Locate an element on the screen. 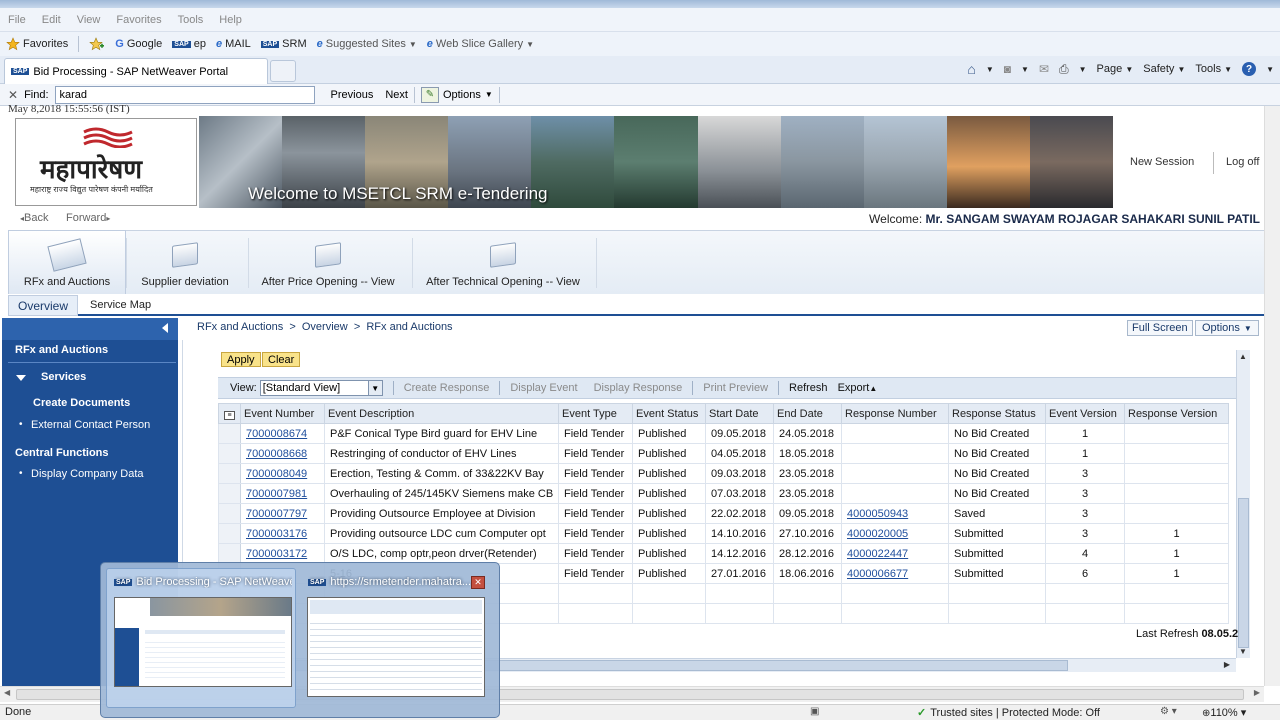  column-header: Event Number is located at coordinates (282, 413).